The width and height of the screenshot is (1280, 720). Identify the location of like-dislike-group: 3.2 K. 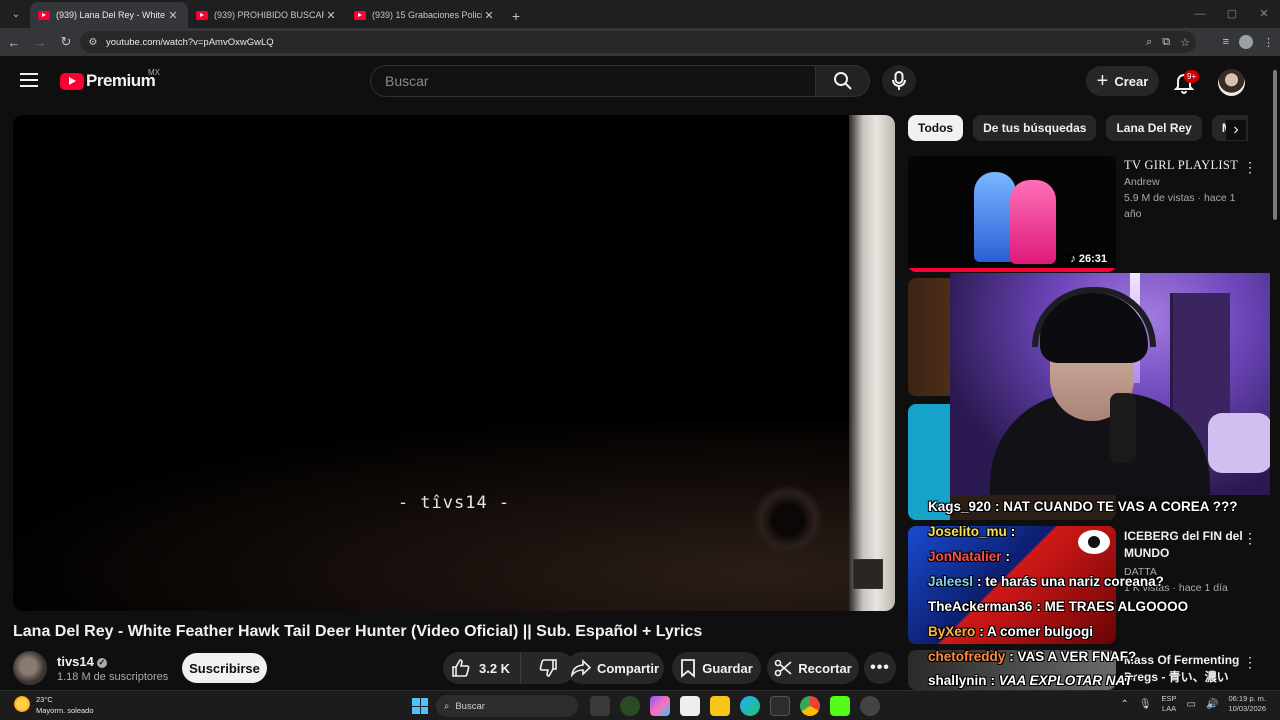
(509, 668).